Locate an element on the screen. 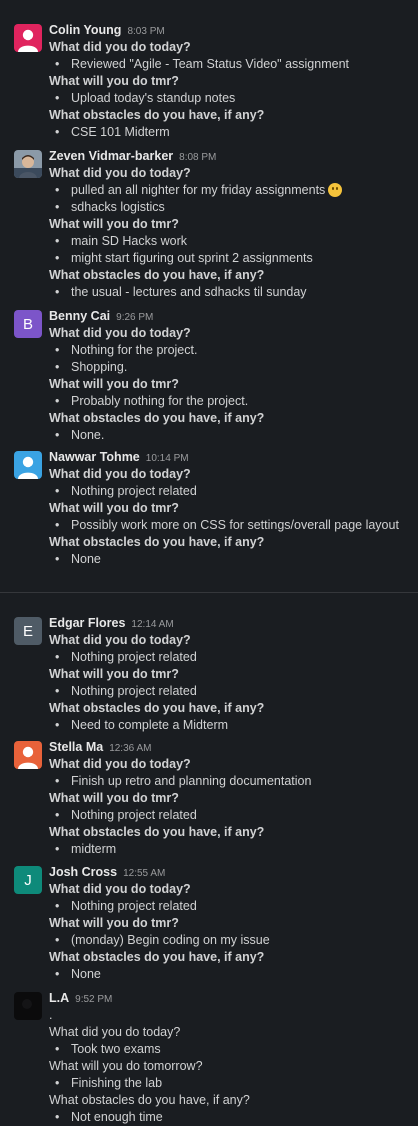 This screenshot has height=1126, width=418. timestamp: 12:14 AM is located at coordinates (152, 624).